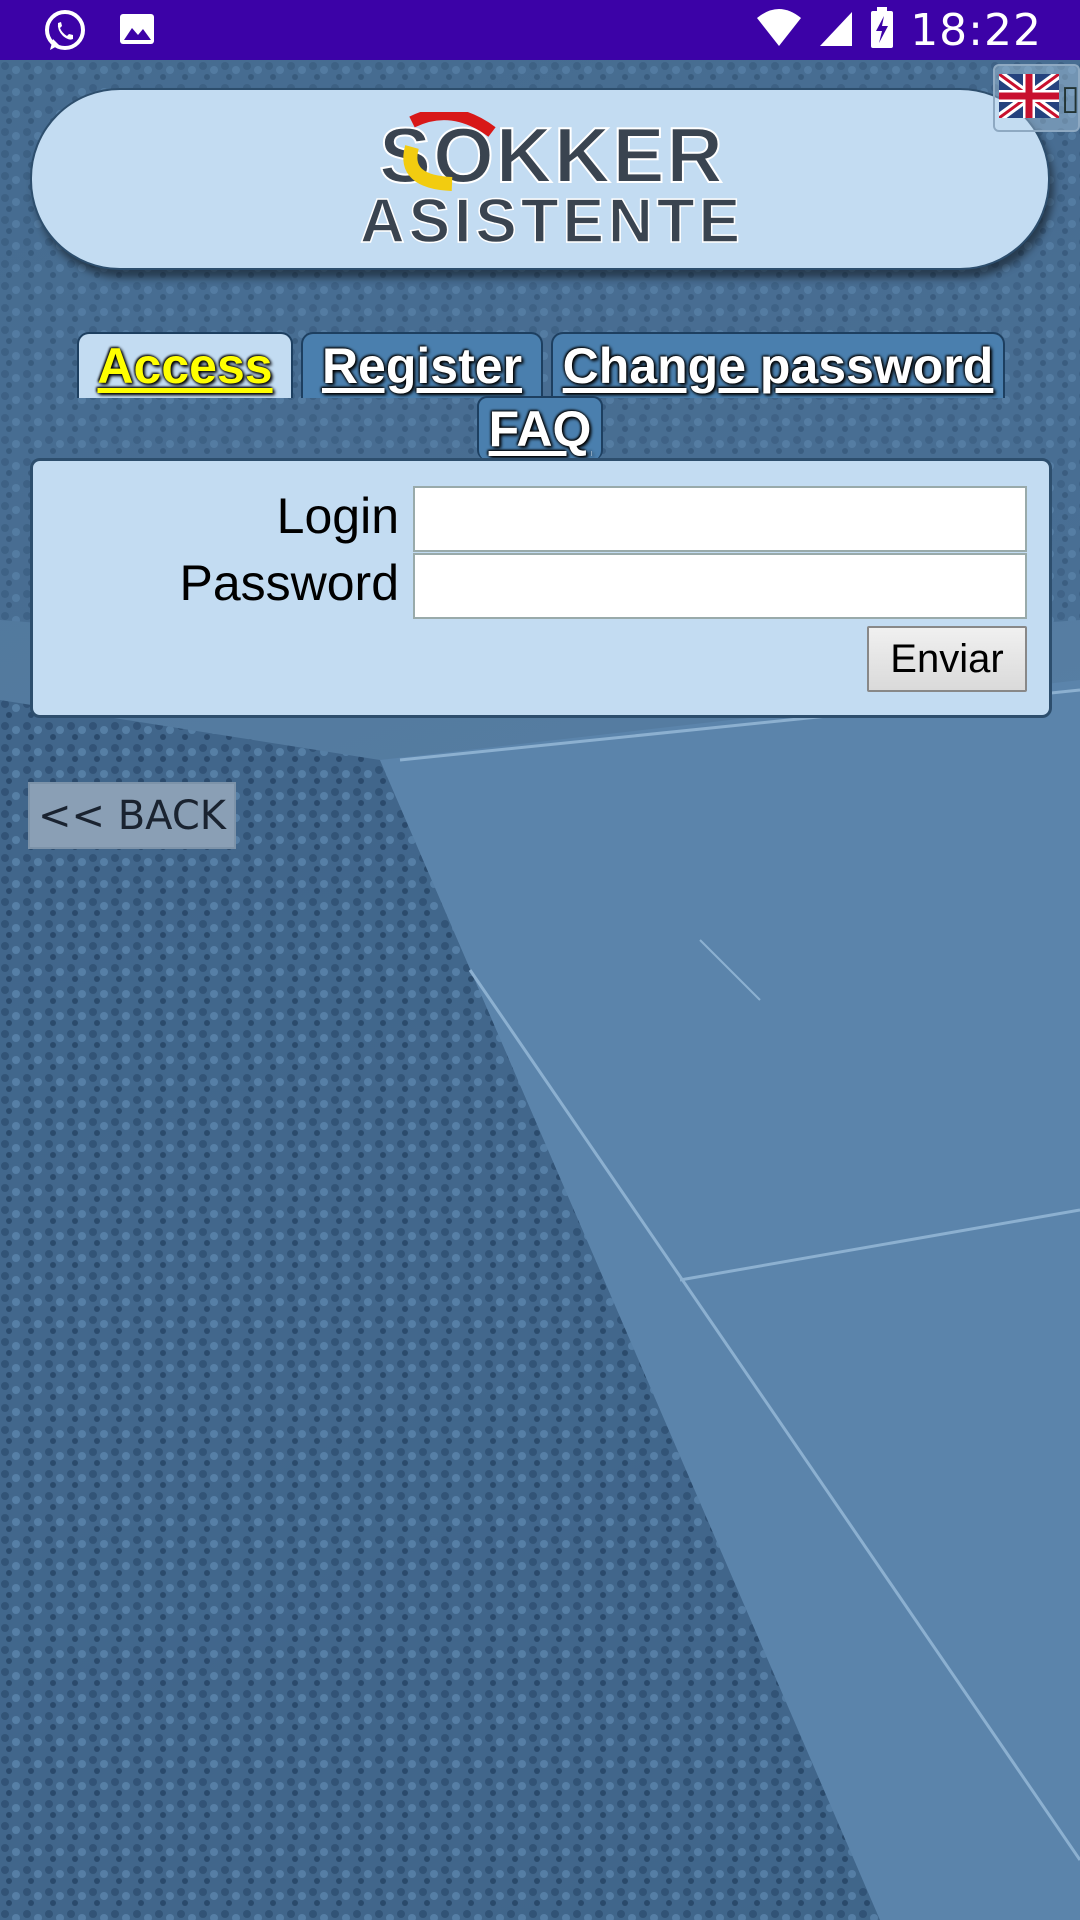  I want to click on app-header: SOKKER ASISTENTE, so click(540, 179).